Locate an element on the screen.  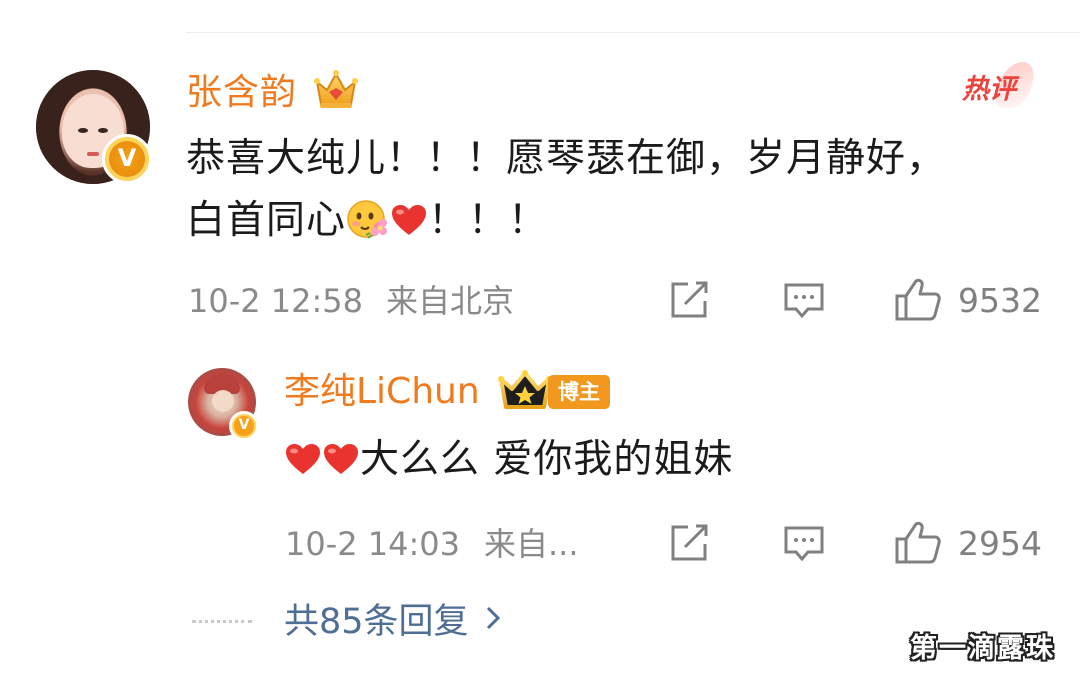
sticker-flower-face-icon is located at coordinates (367, 219).